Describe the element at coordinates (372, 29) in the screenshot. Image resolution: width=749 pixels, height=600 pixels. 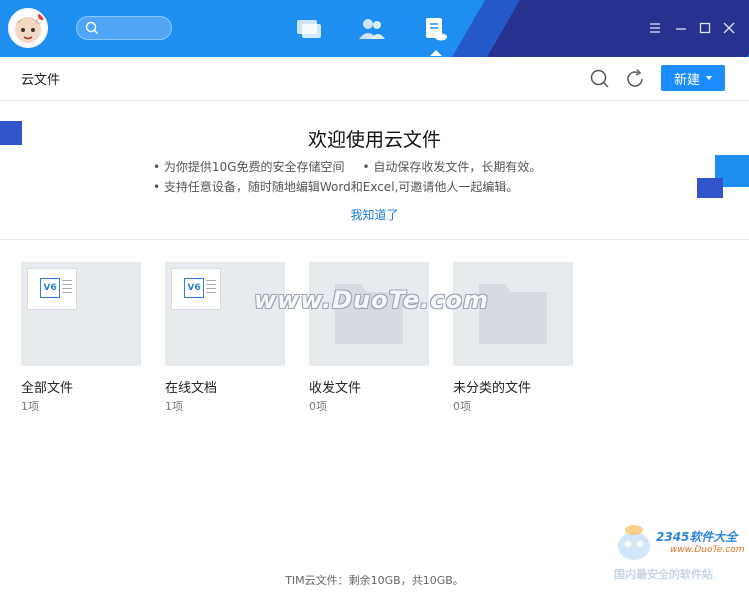
I see `contacts-tab-icon` at that location.